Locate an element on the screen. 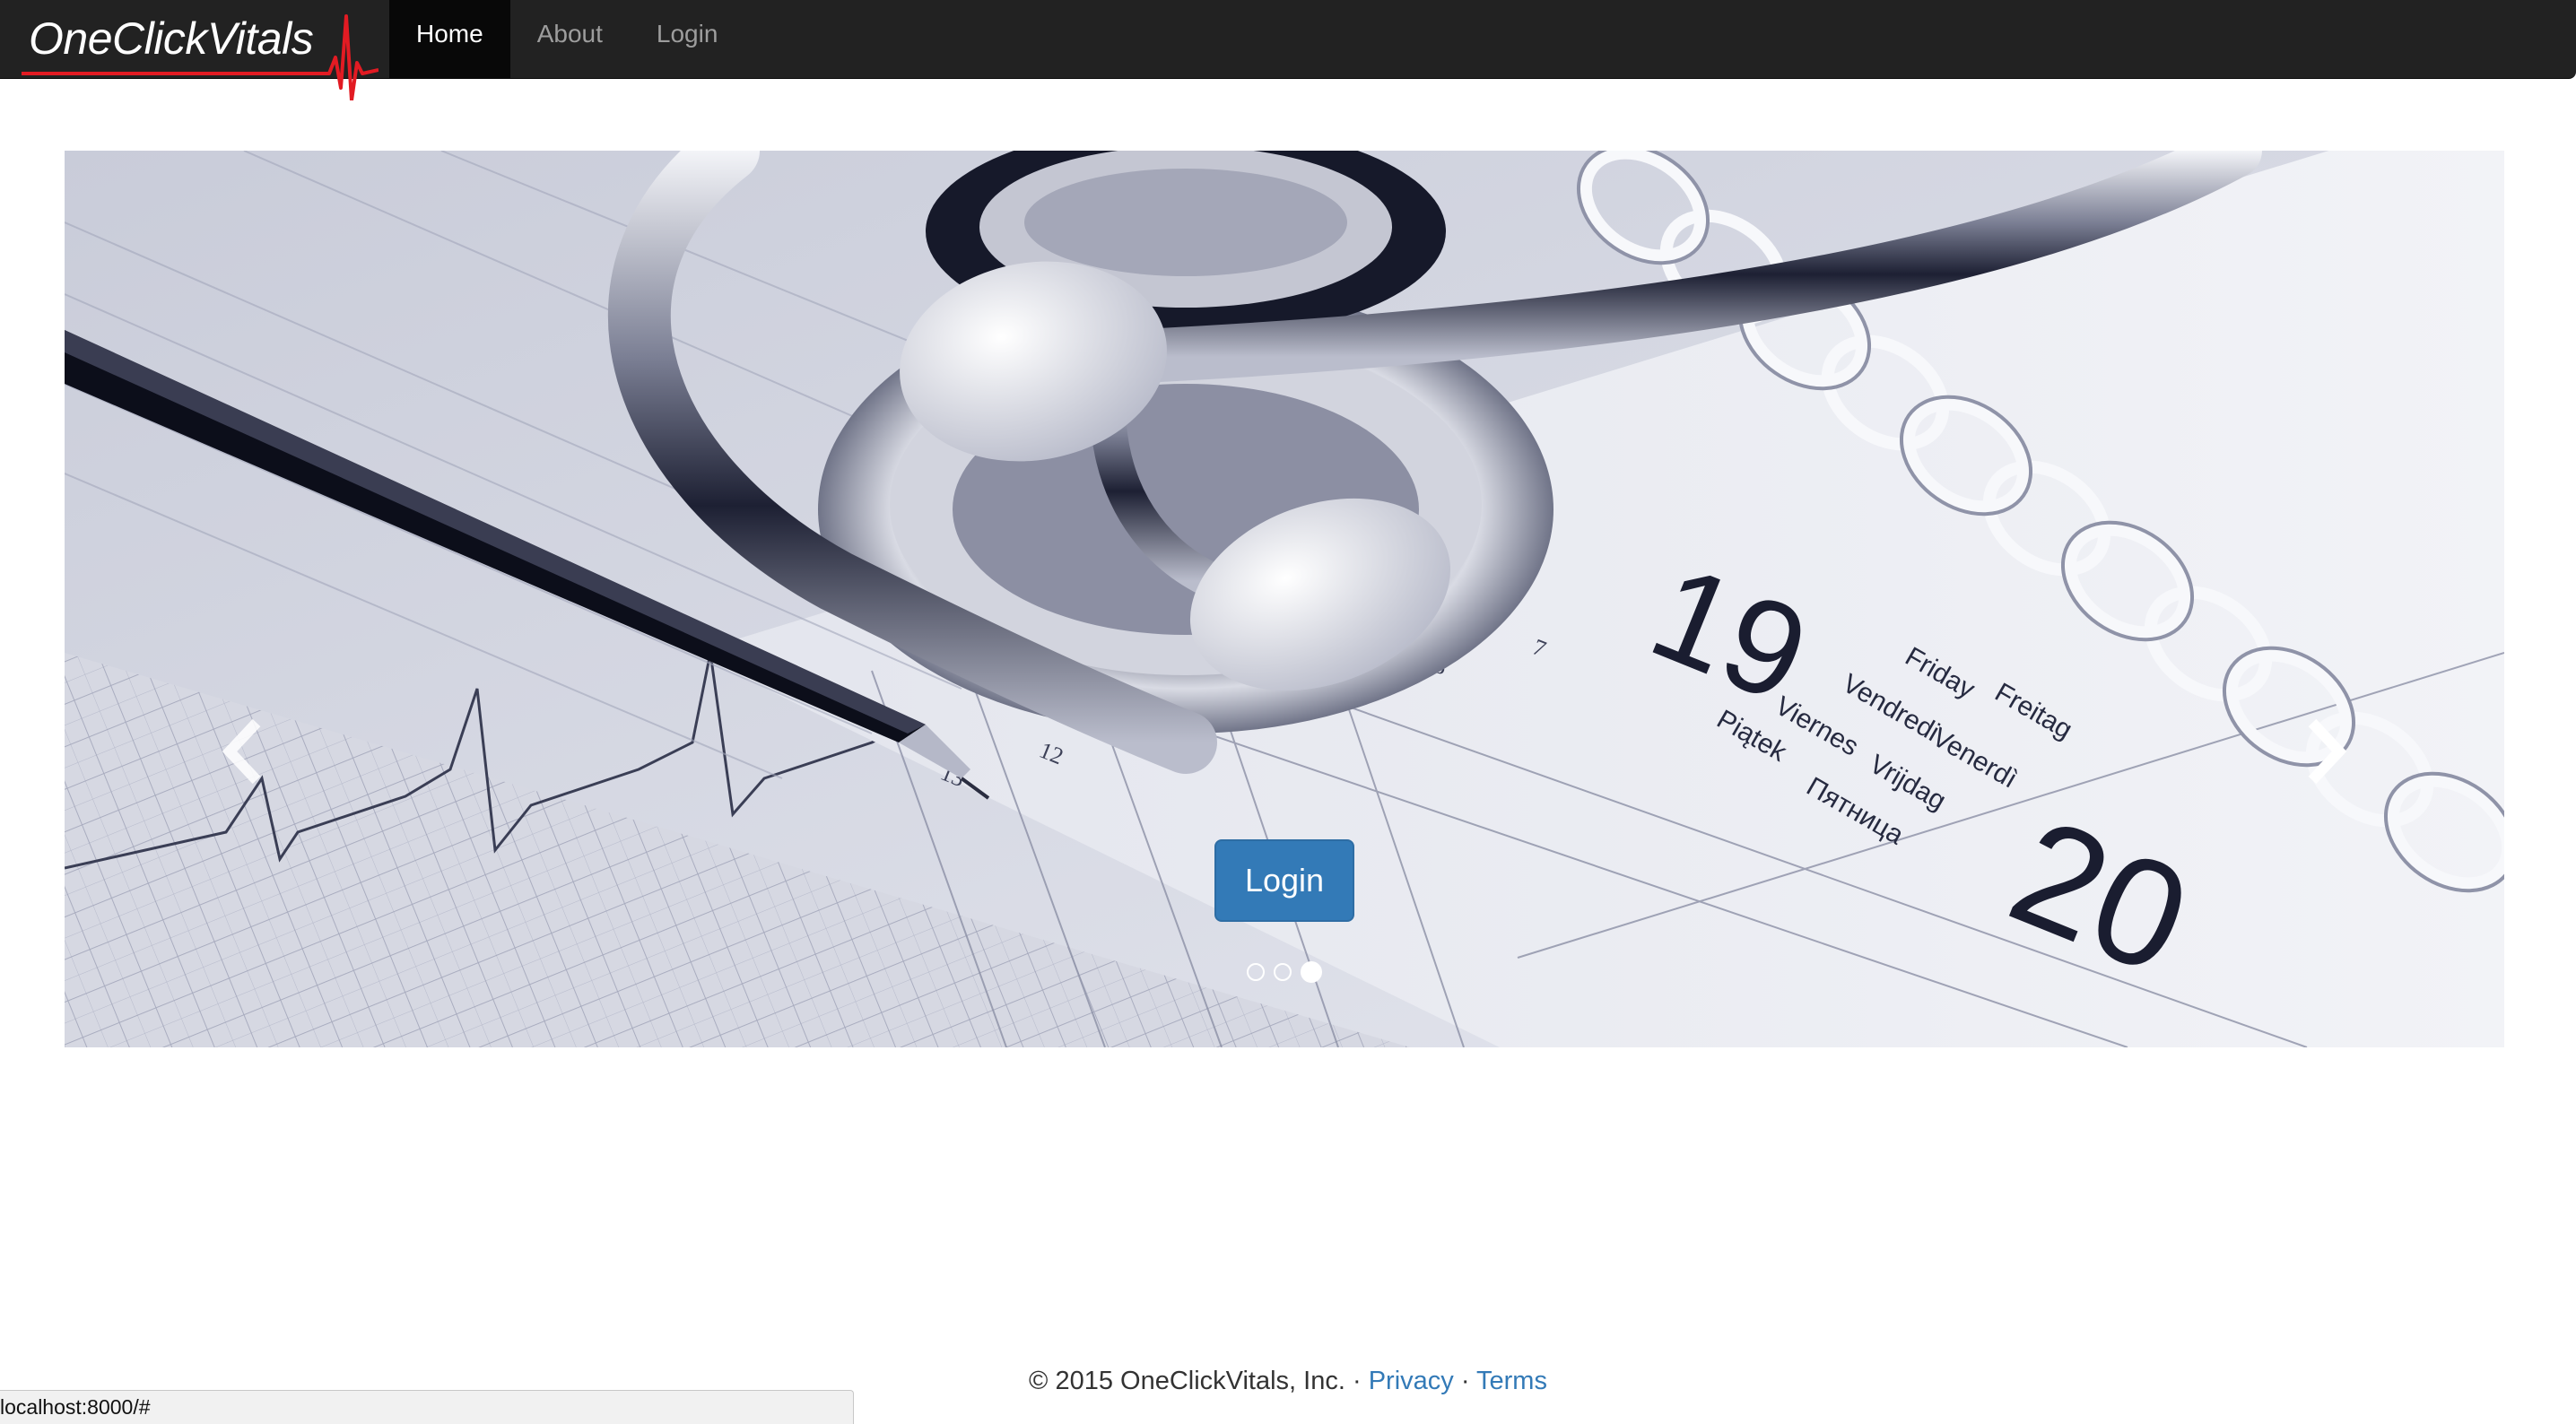  heartbeat-logo-icon is located at coordinates (200, 57).